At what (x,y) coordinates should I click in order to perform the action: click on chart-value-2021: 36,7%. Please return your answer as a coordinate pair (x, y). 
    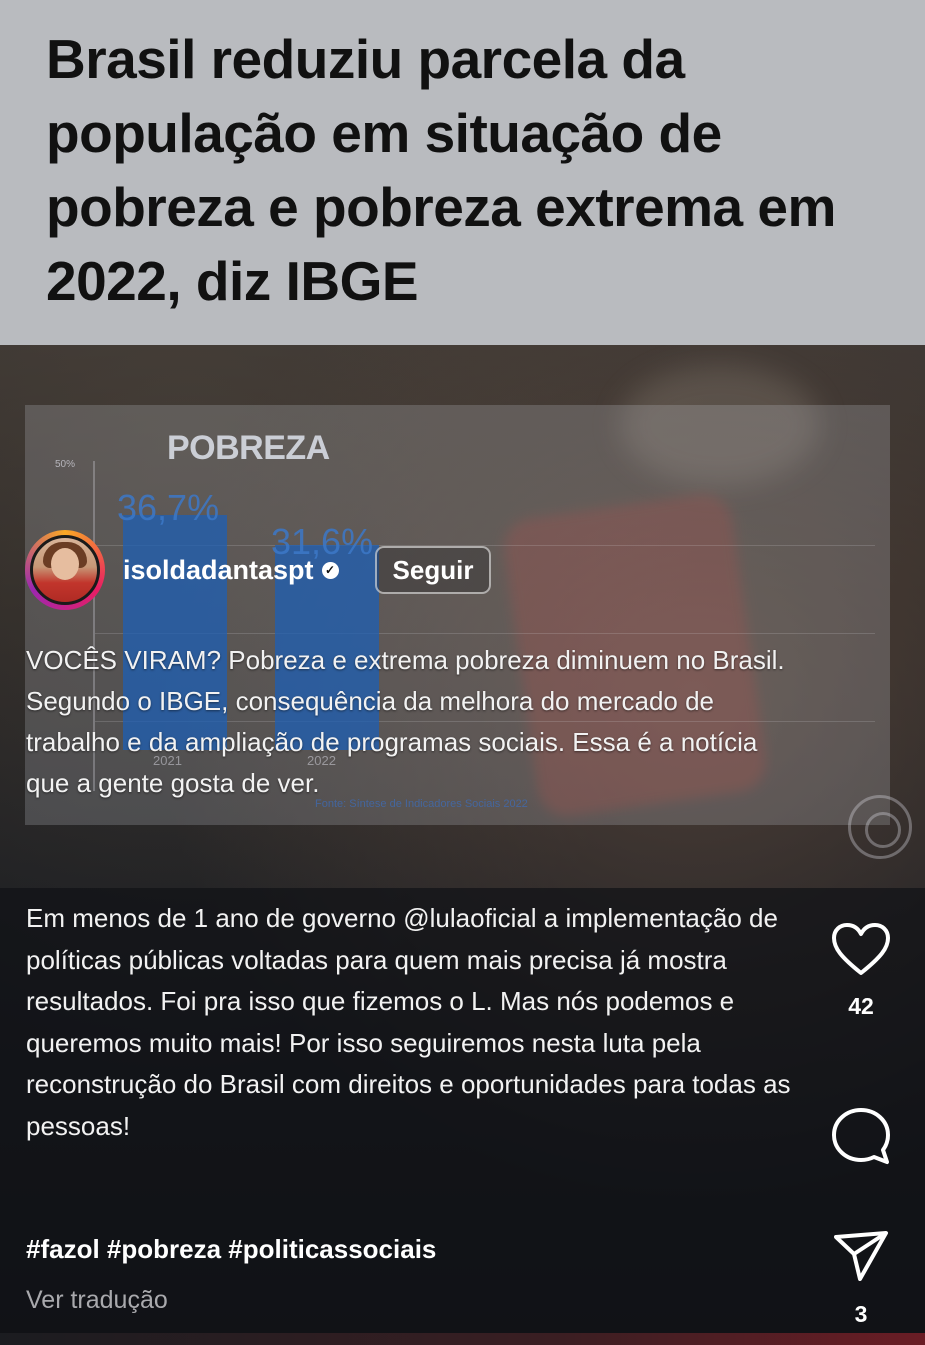
    Looking at the image, I should click on (168, 507).